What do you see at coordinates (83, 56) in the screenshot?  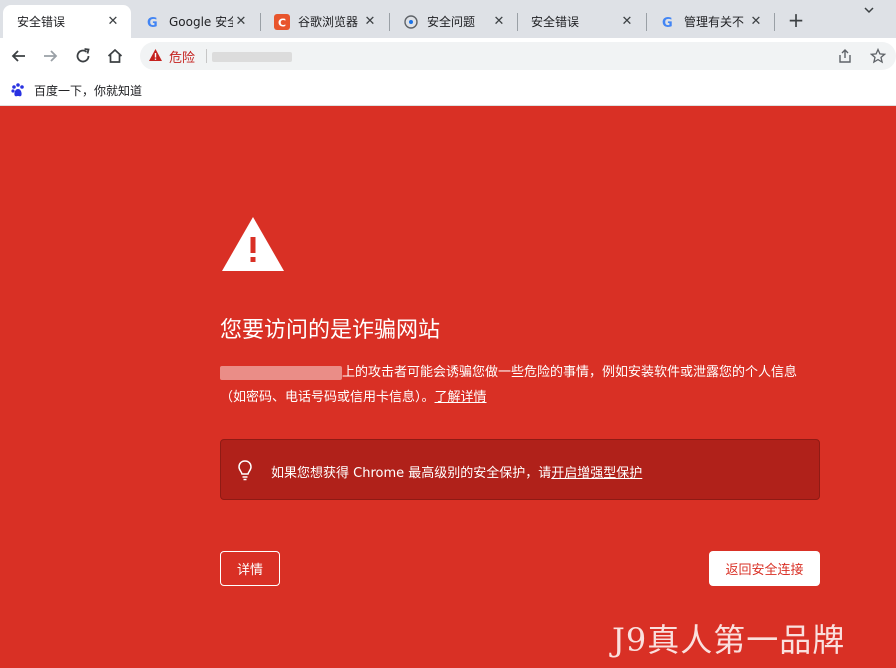 I see `reload-icon` at bounding box center [83, 56].